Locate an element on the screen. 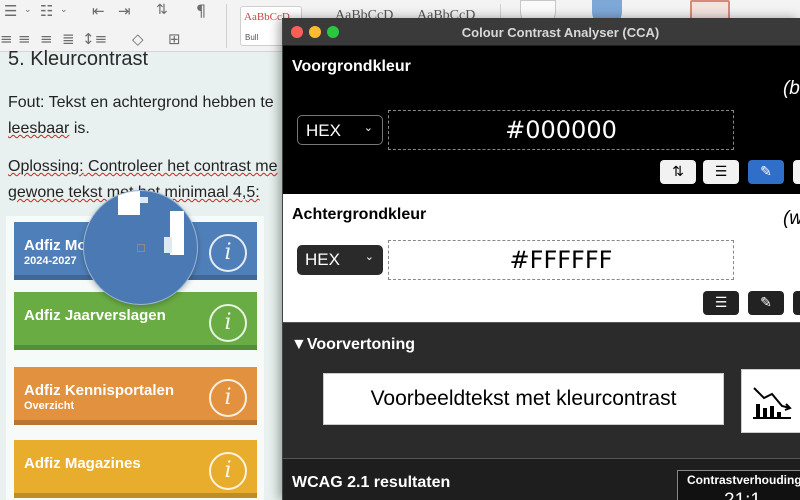  sort-icon: ⇅ is located at coordinates (162, 10).